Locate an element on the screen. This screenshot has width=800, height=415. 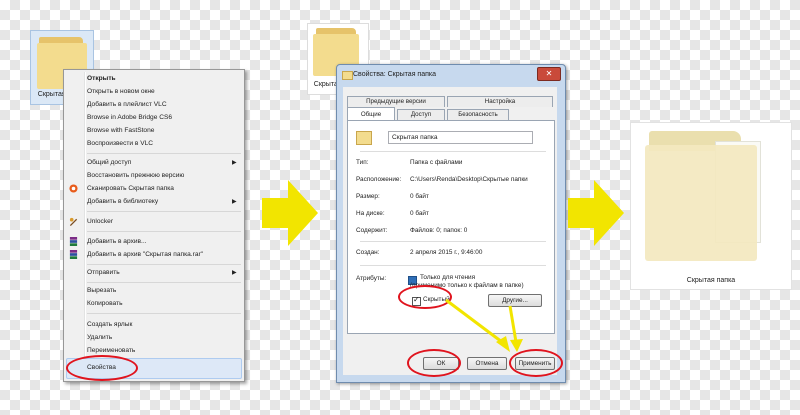
dialog-title: Свойства: Скрытая папка is located at coordinates (395, 74).